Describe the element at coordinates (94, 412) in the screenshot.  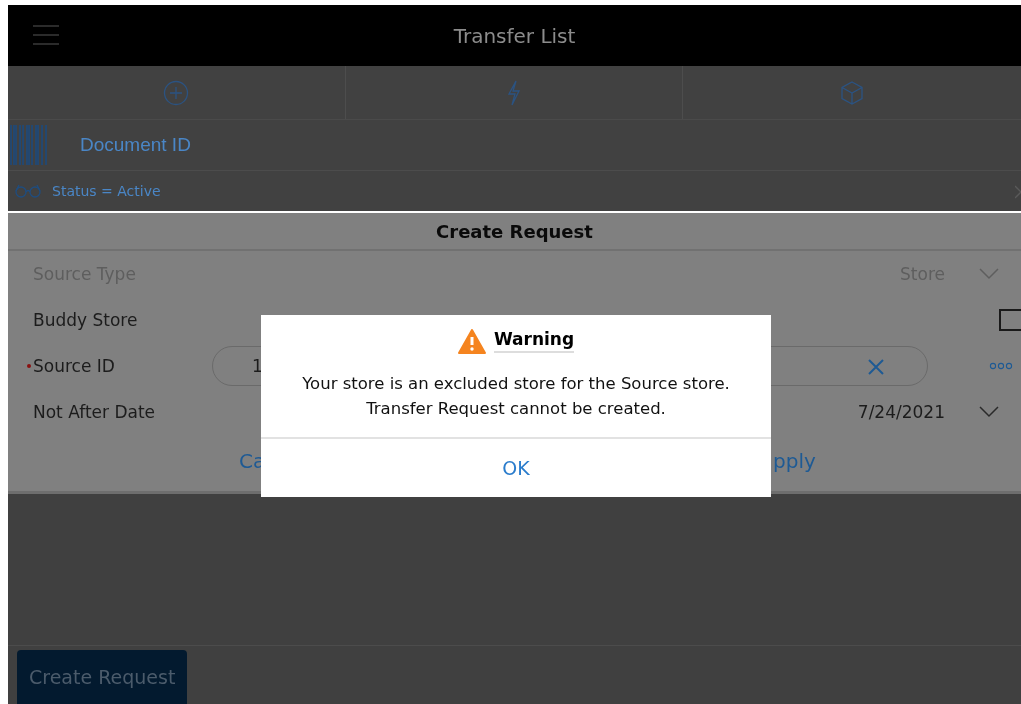
I see `field-label: Not After Date` at that location.